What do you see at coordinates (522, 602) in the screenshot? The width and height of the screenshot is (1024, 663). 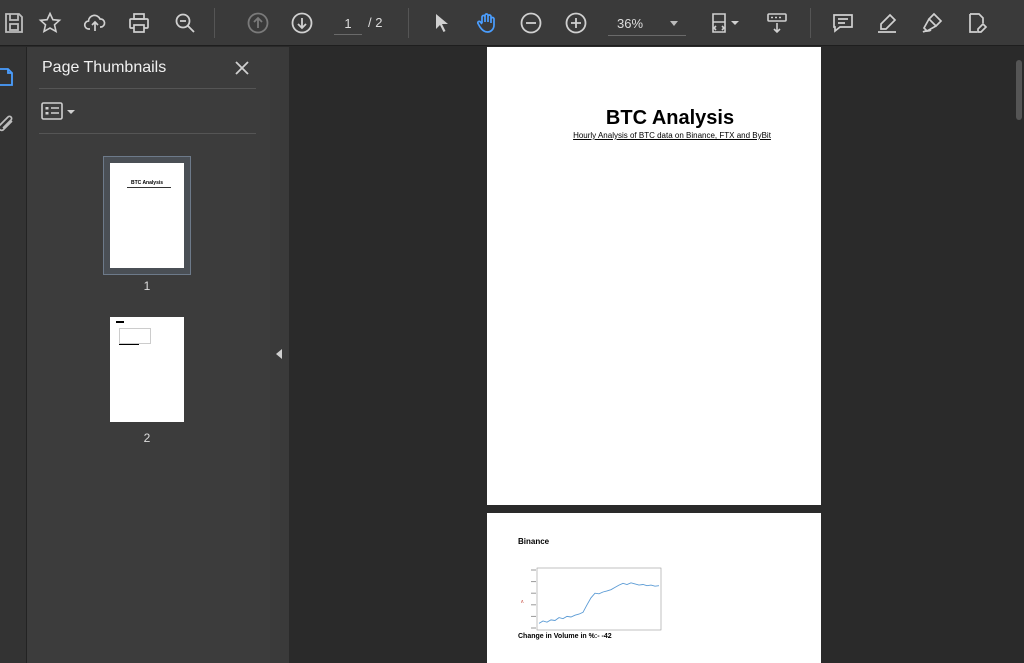 I see `chart-y-axis-mark: ʌ` at bounding box center [522, 602].